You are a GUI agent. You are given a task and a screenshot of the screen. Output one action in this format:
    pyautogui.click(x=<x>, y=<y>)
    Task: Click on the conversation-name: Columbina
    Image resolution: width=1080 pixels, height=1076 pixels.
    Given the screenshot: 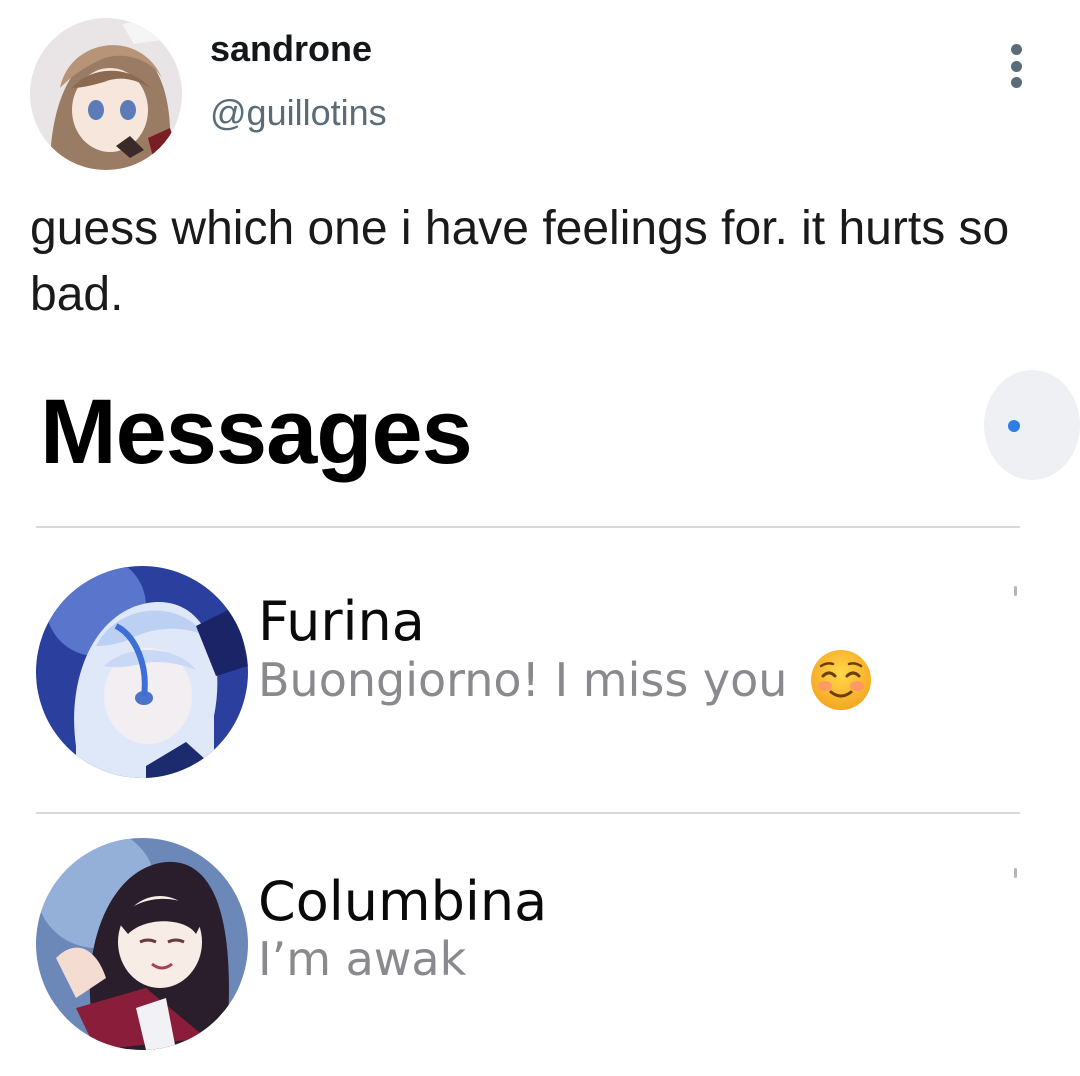 What is the action you would take?
    pyautogui.click(x=403, y=901)
    